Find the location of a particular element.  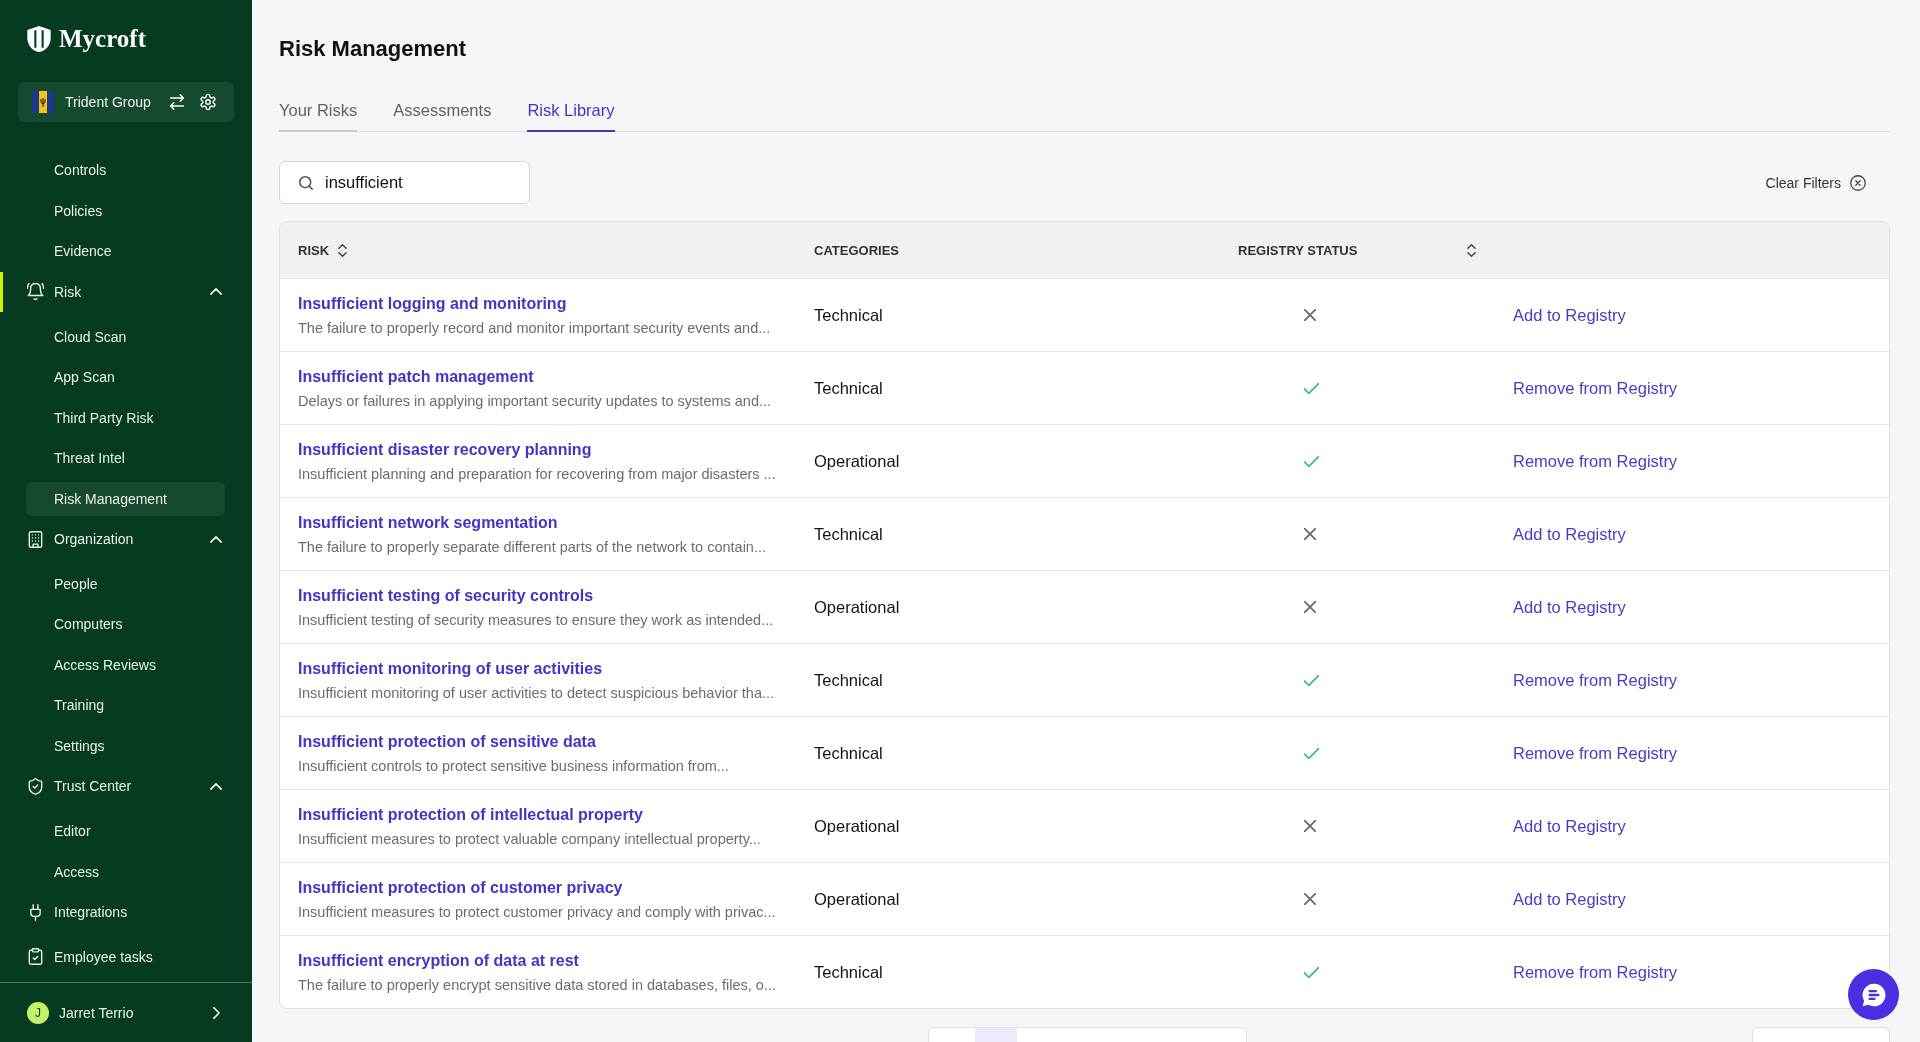

building-icon is located at coordinates (35, 539).